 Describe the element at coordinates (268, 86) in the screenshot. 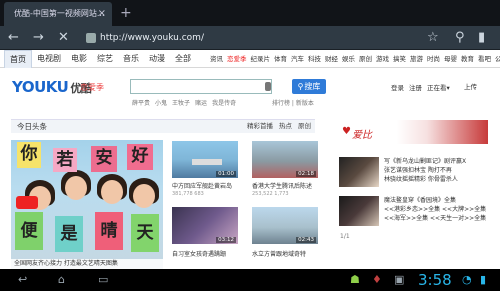

I see `mic-icon` at that location.